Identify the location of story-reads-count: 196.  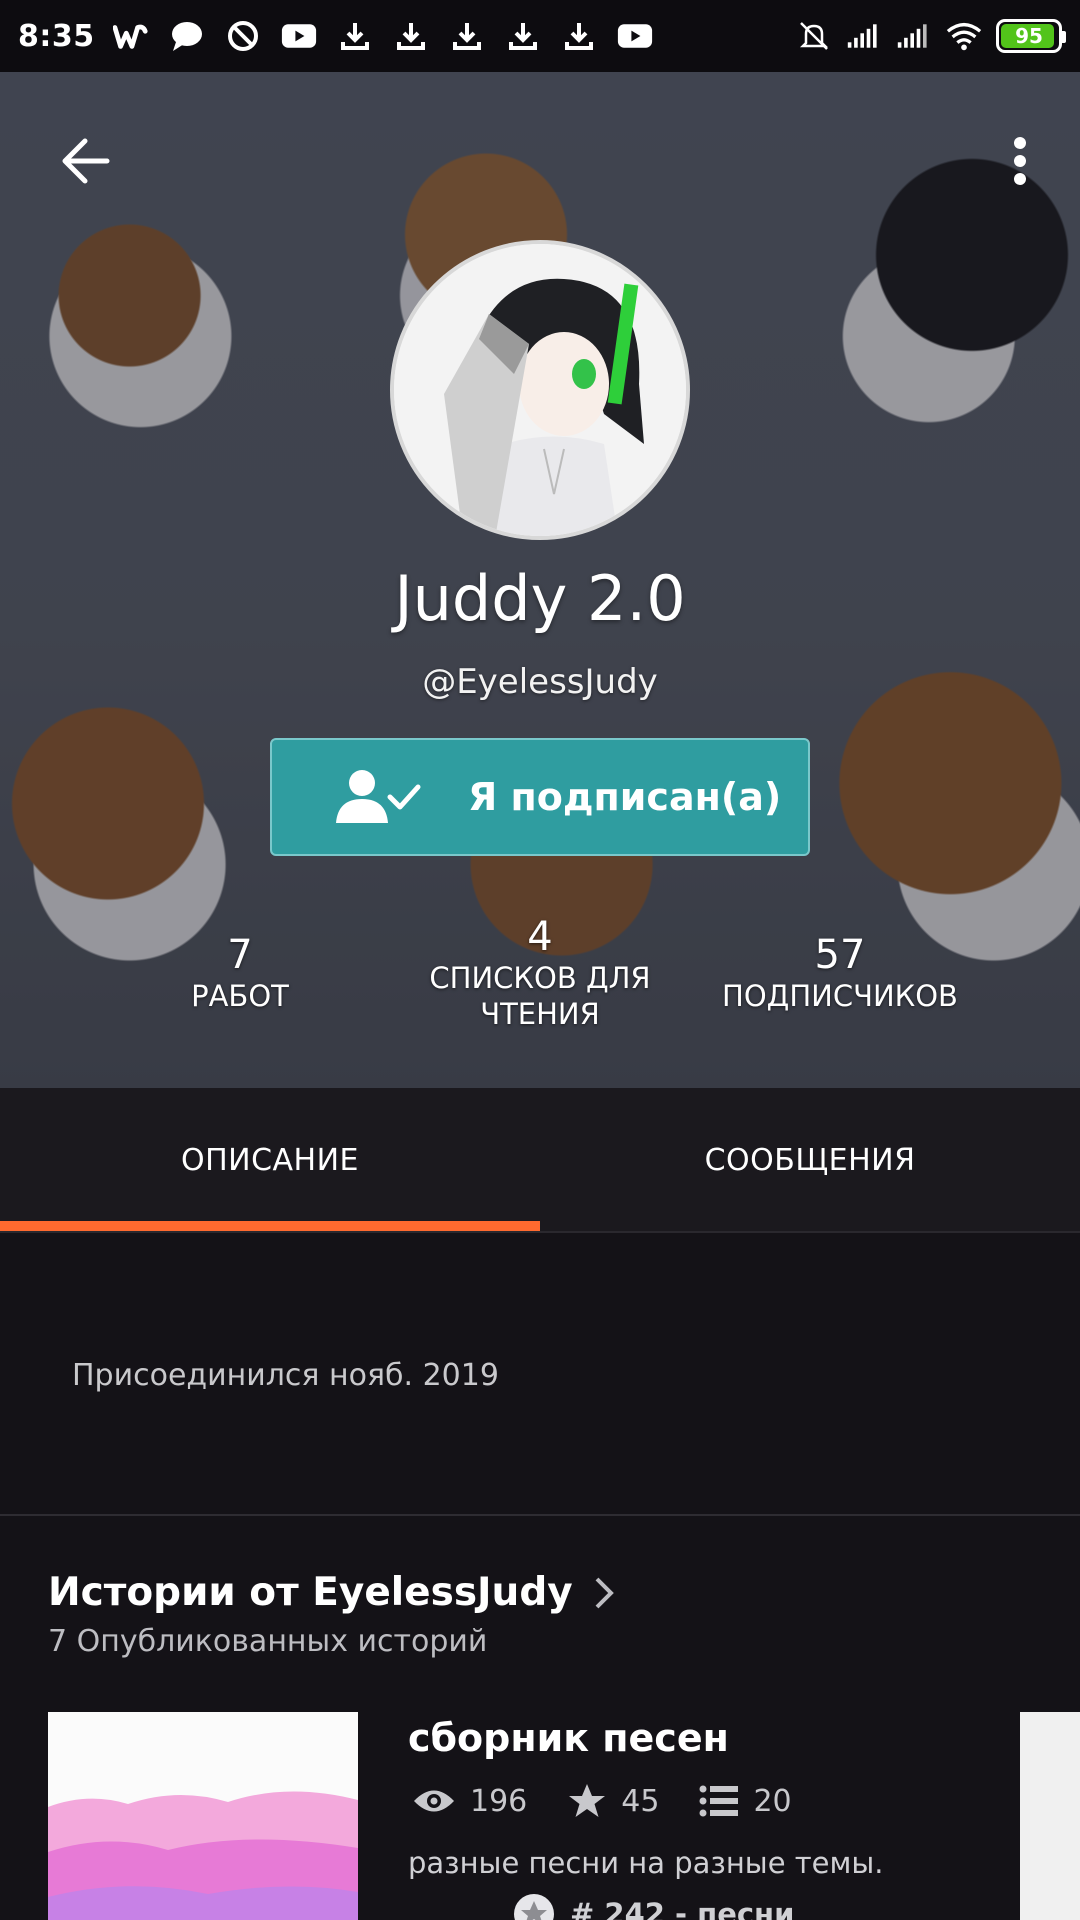
(499, 1801).